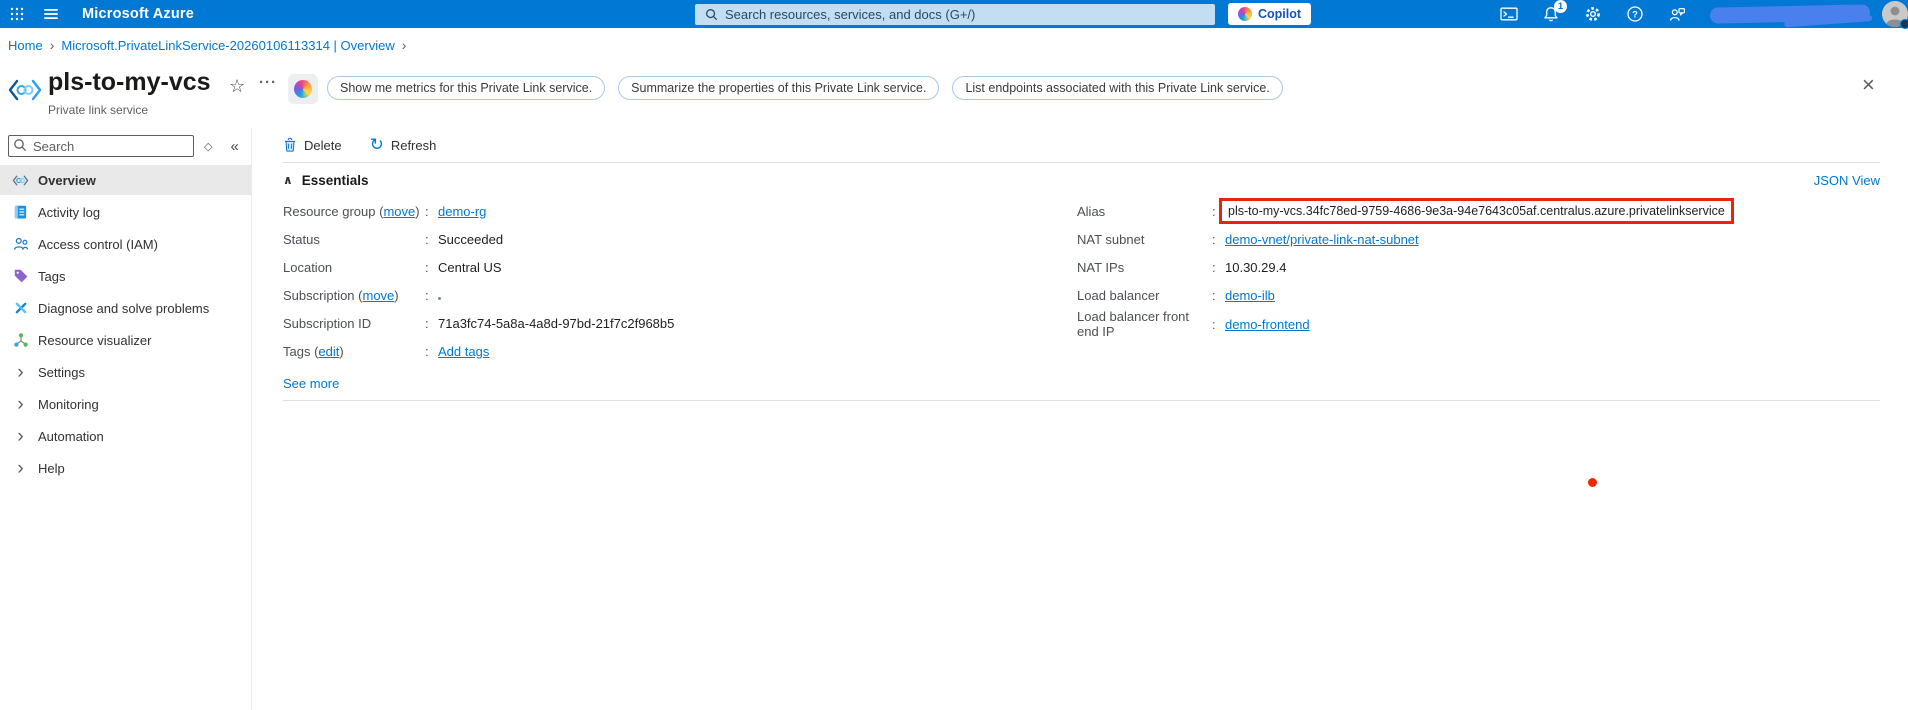  I want to click on global-search-bar, so click(955, 14).